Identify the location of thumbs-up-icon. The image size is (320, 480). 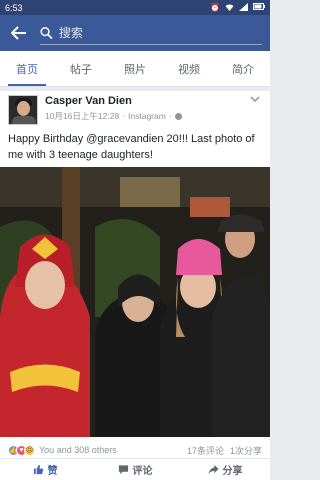
(38, 469).